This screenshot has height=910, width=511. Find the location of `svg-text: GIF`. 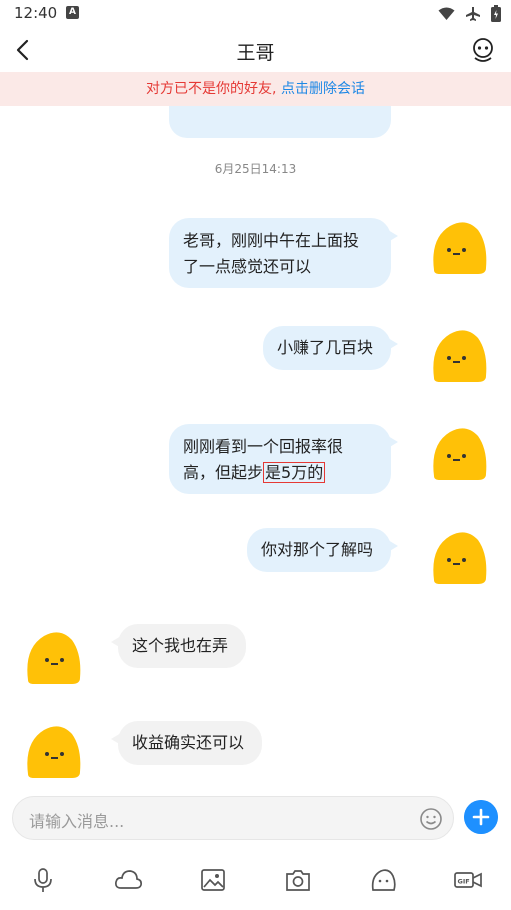

svg-text: GIF is located at coordinates (464, 882).